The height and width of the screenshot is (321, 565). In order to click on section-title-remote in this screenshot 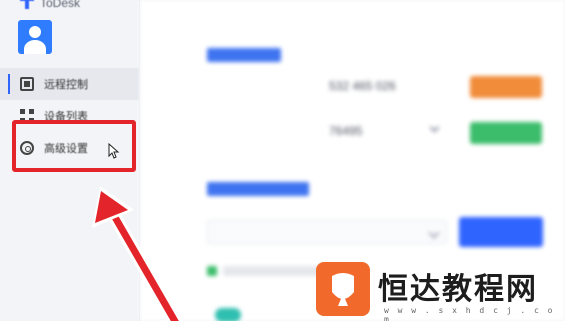, I will do `click(258, 189)`.